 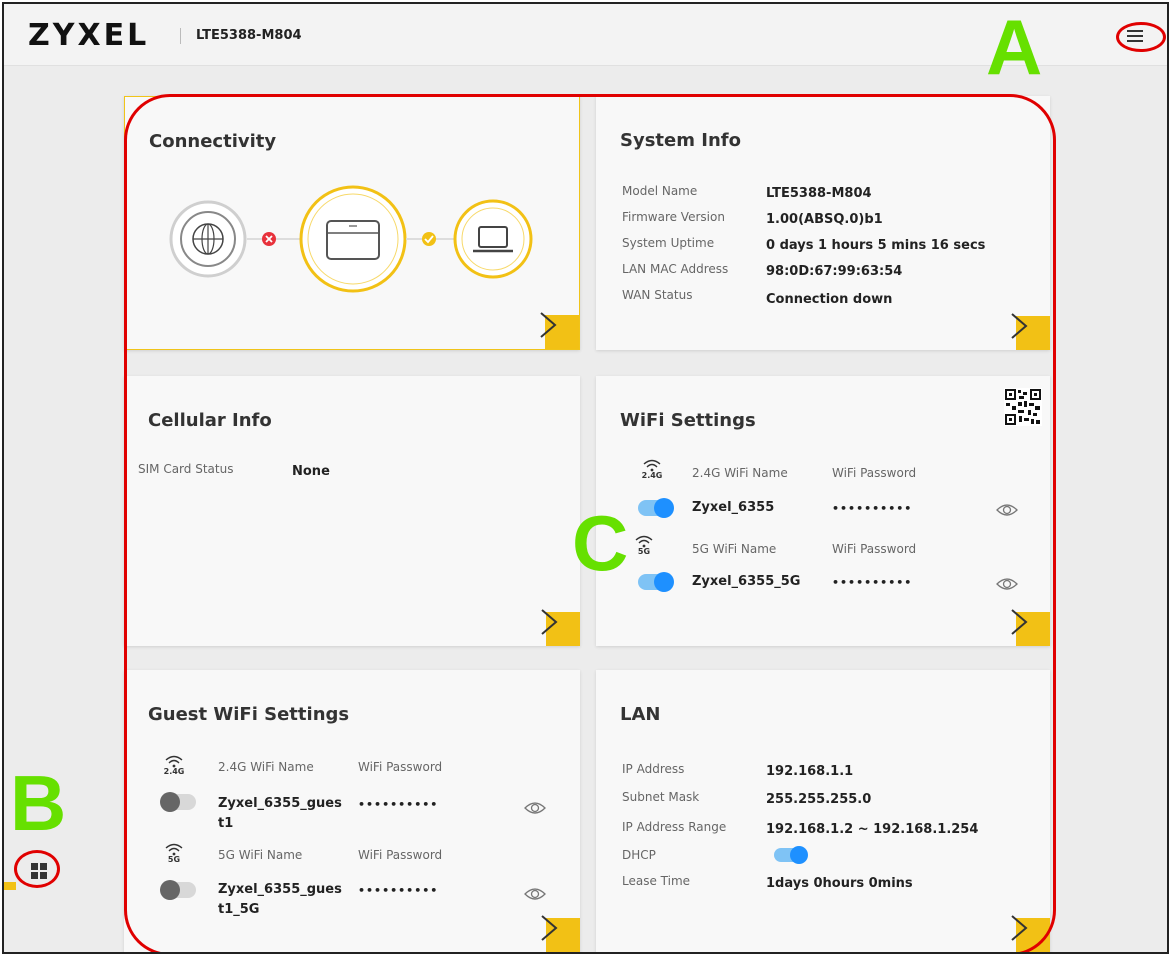 I want to click on callout-ring-dashboard, so click(x=37, y=869).